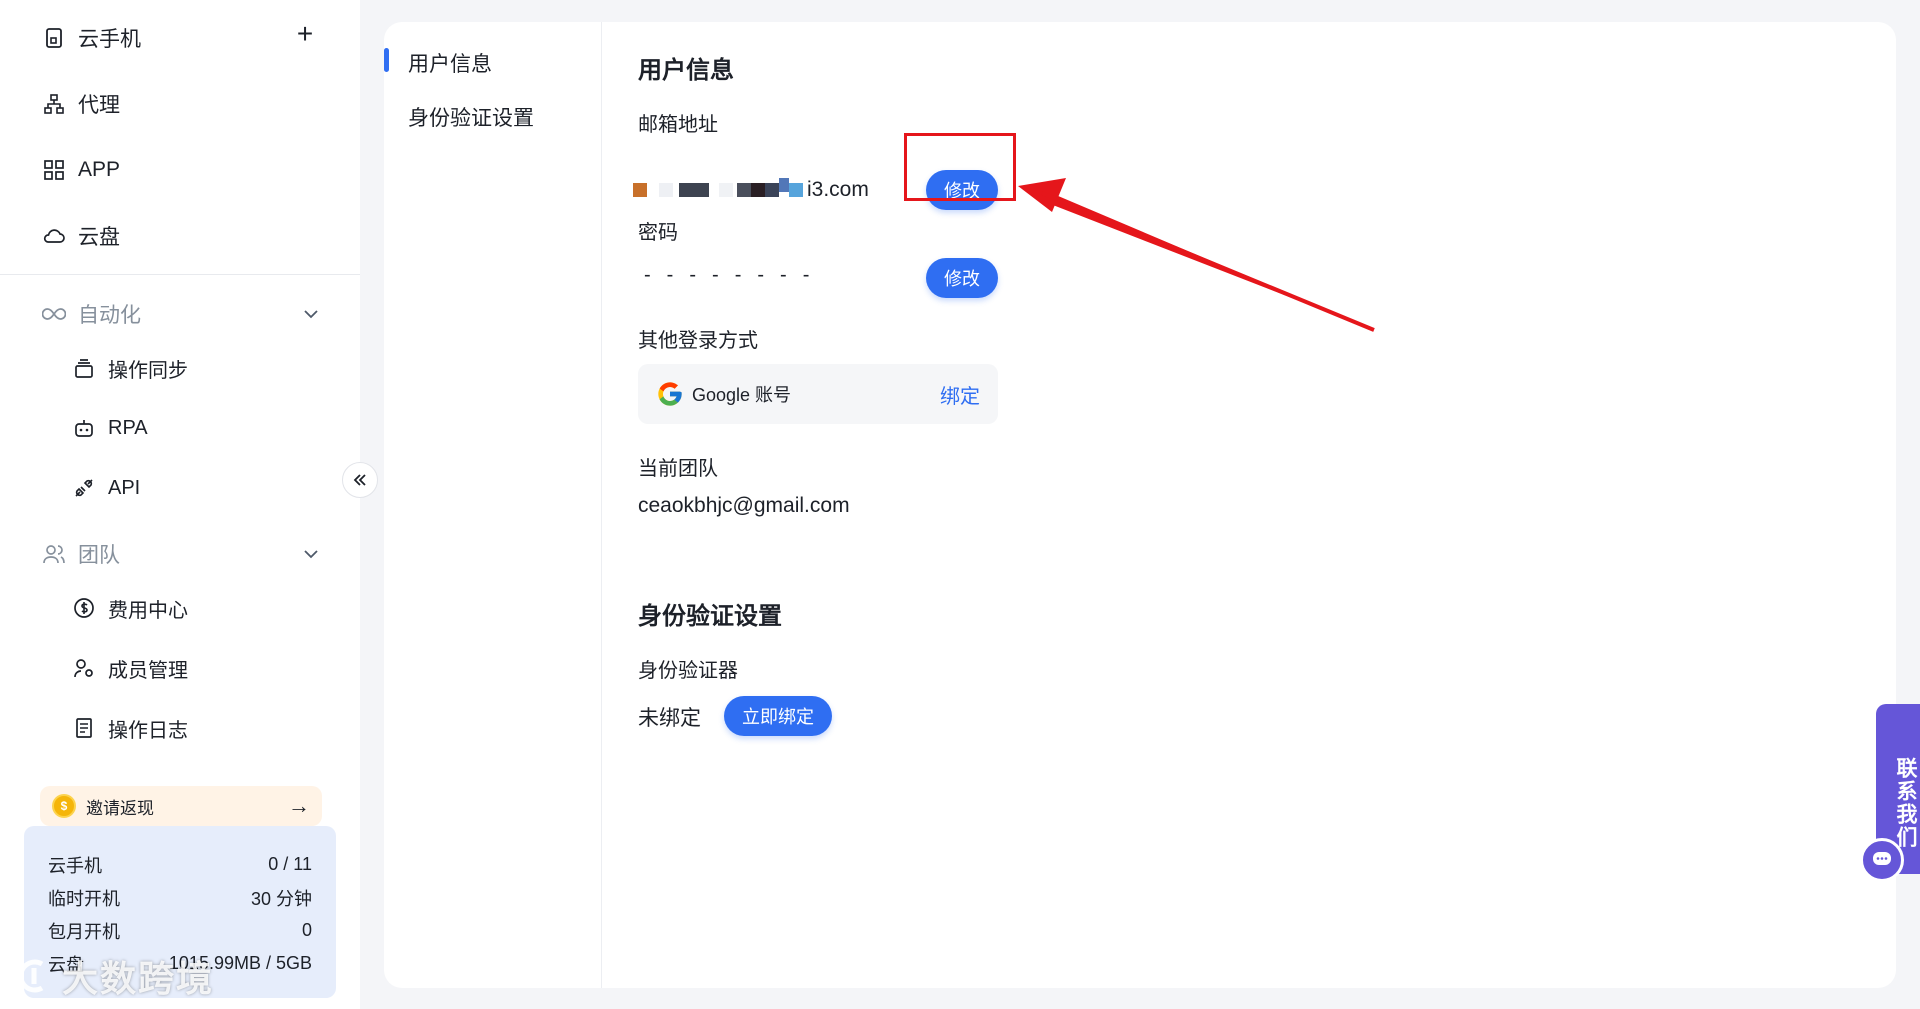 Image resolution: width=1920 pixels, height=1009 pixels. I want to click on authenticator-label: 身份验证器, so click(688, 671).